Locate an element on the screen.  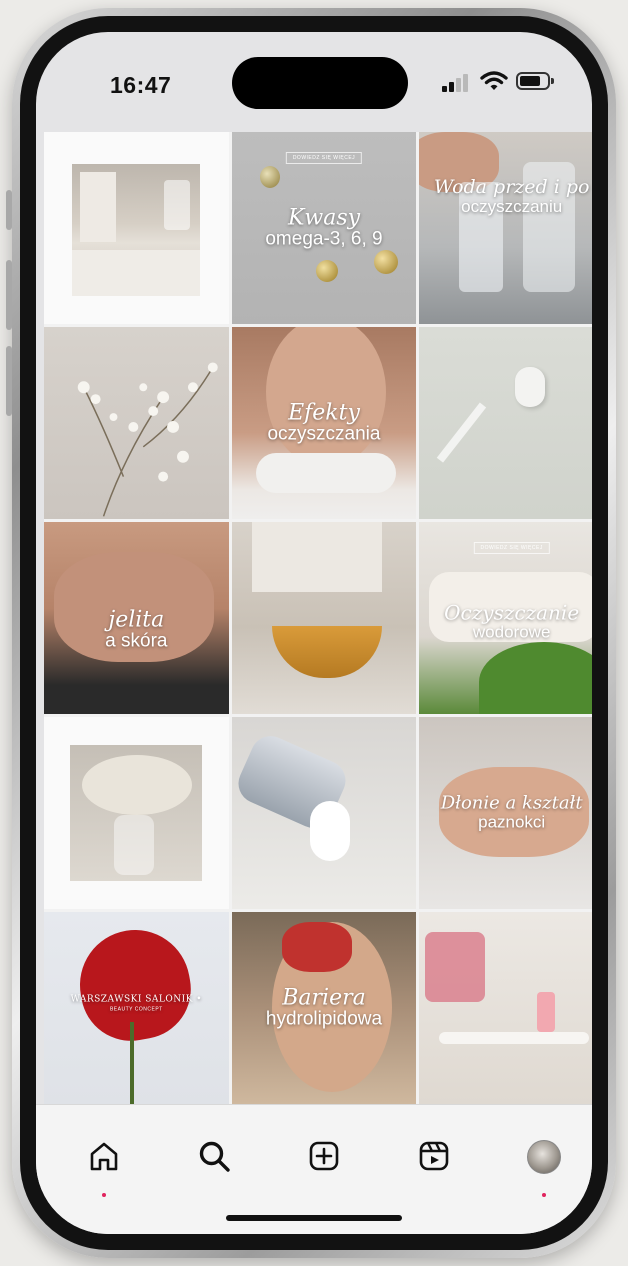
caption-subtitle: oczyszczania is located at coordinates (324, 434).